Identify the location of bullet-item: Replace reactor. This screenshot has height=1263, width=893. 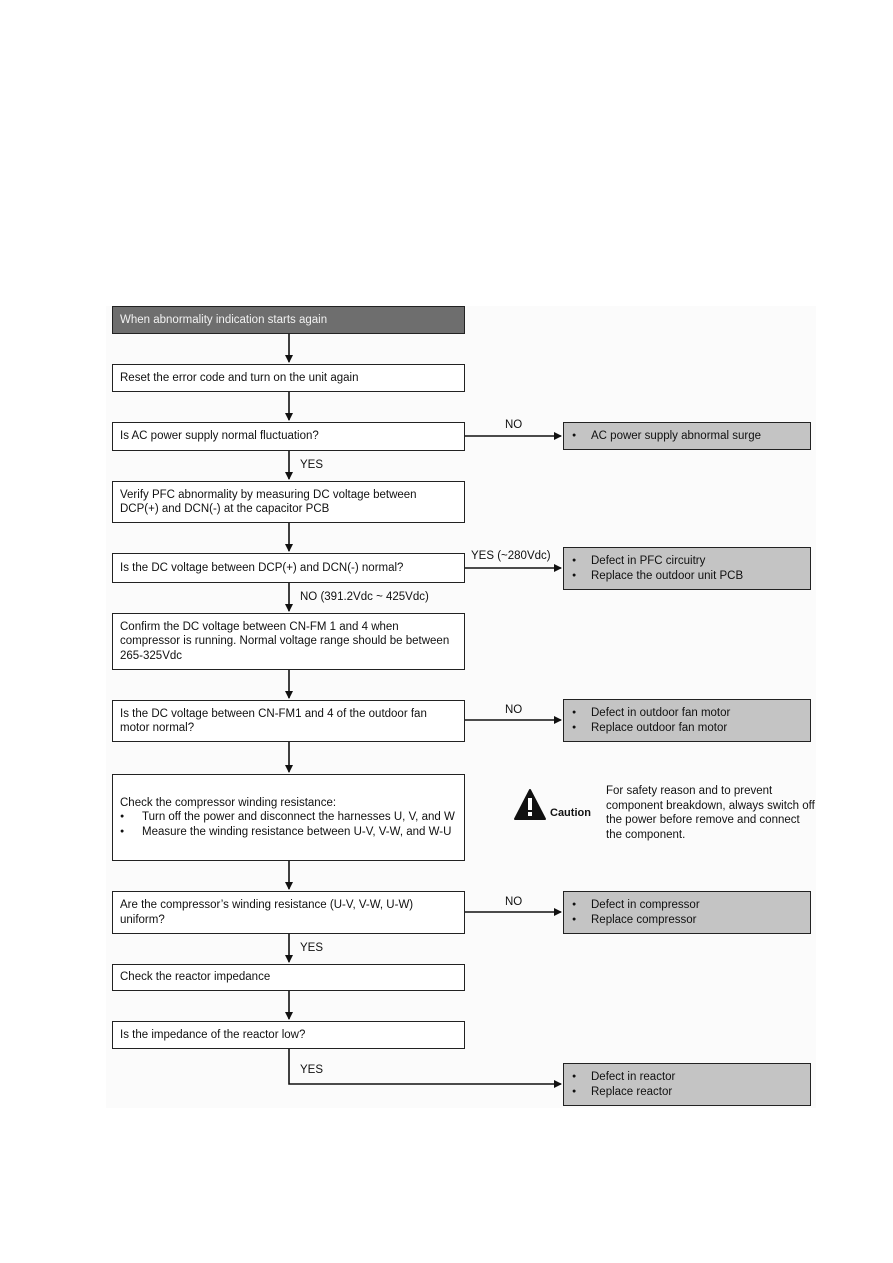
(686, 1092).